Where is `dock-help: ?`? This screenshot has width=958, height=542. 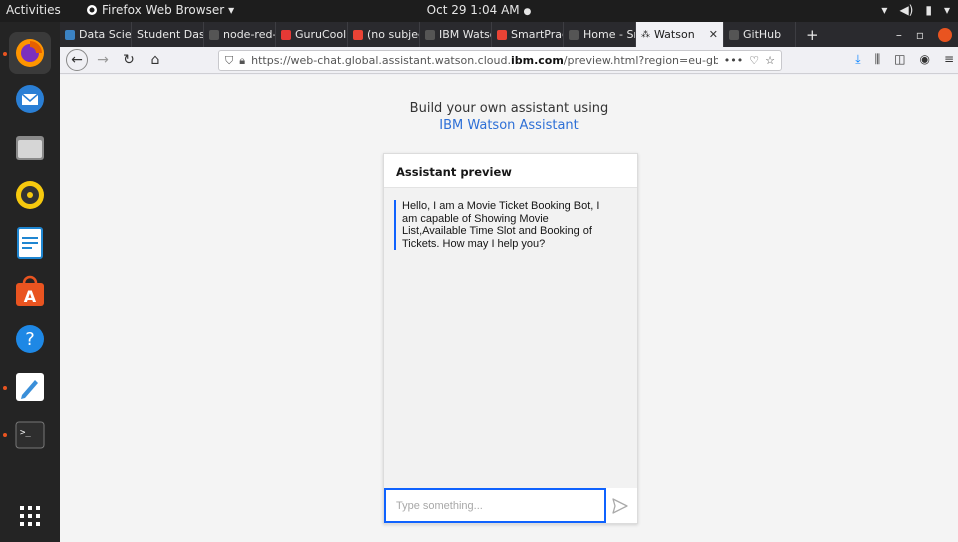 dock-help: ? is located at coordinates (30, 339).